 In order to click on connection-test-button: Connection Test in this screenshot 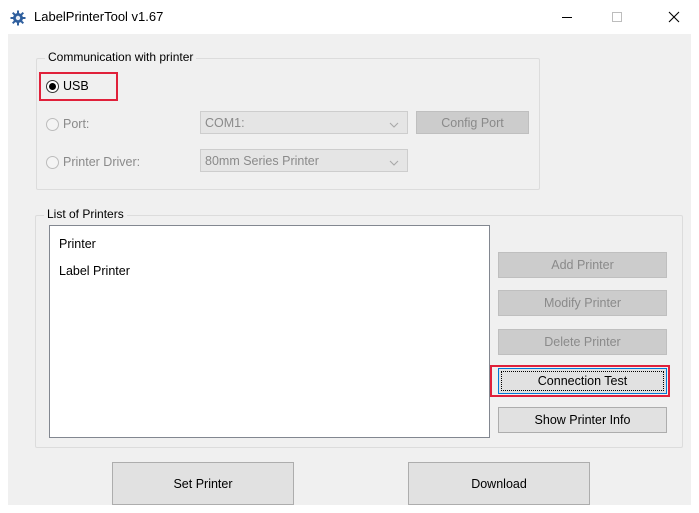, I will do `click(582, 381)`.